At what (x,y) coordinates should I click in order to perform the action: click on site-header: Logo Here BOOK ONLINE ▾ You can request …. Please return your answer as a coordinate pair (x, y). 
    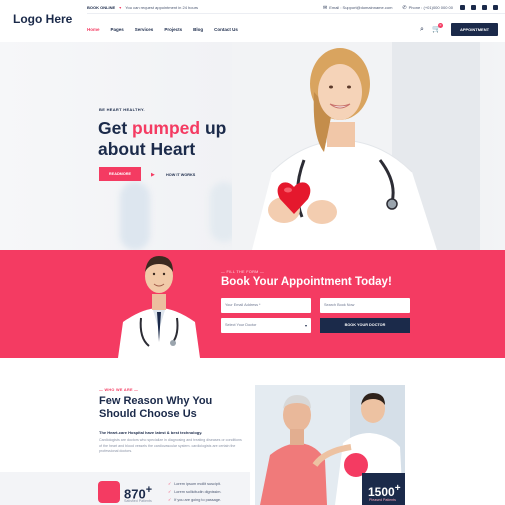
    Looking at the image, I should click on (252, 21).